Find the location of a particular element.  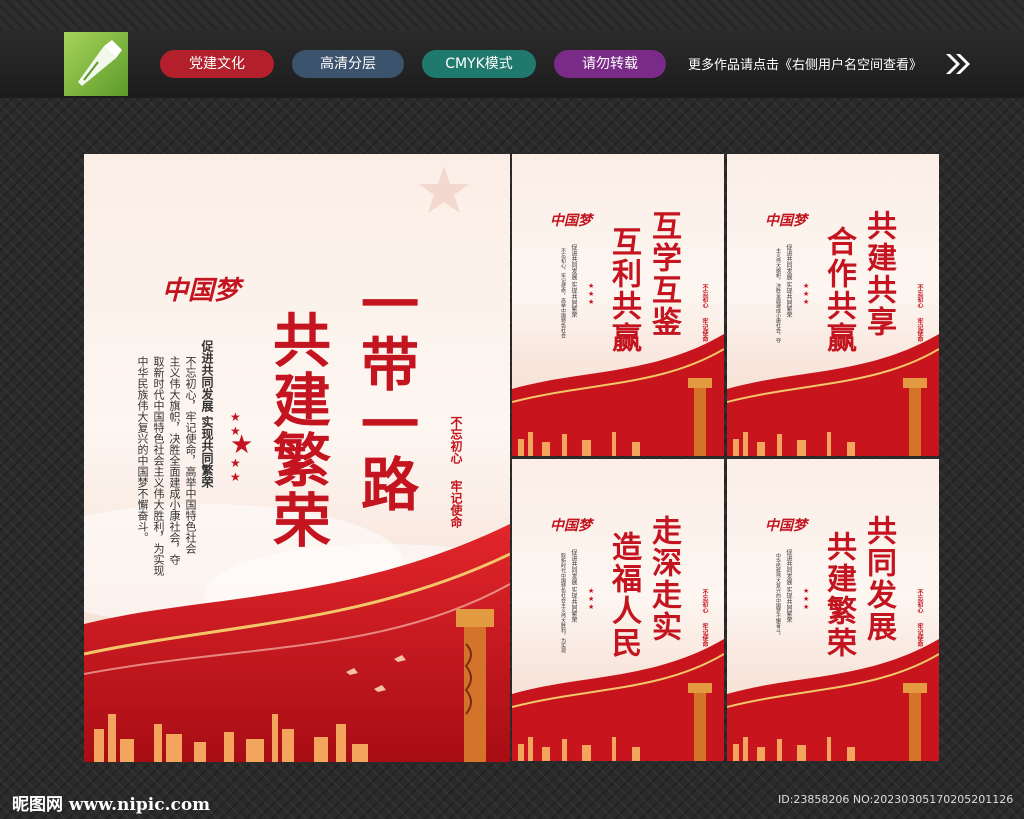

tag-no-repost: 请勿转载 is located at coordinates (610, 64).